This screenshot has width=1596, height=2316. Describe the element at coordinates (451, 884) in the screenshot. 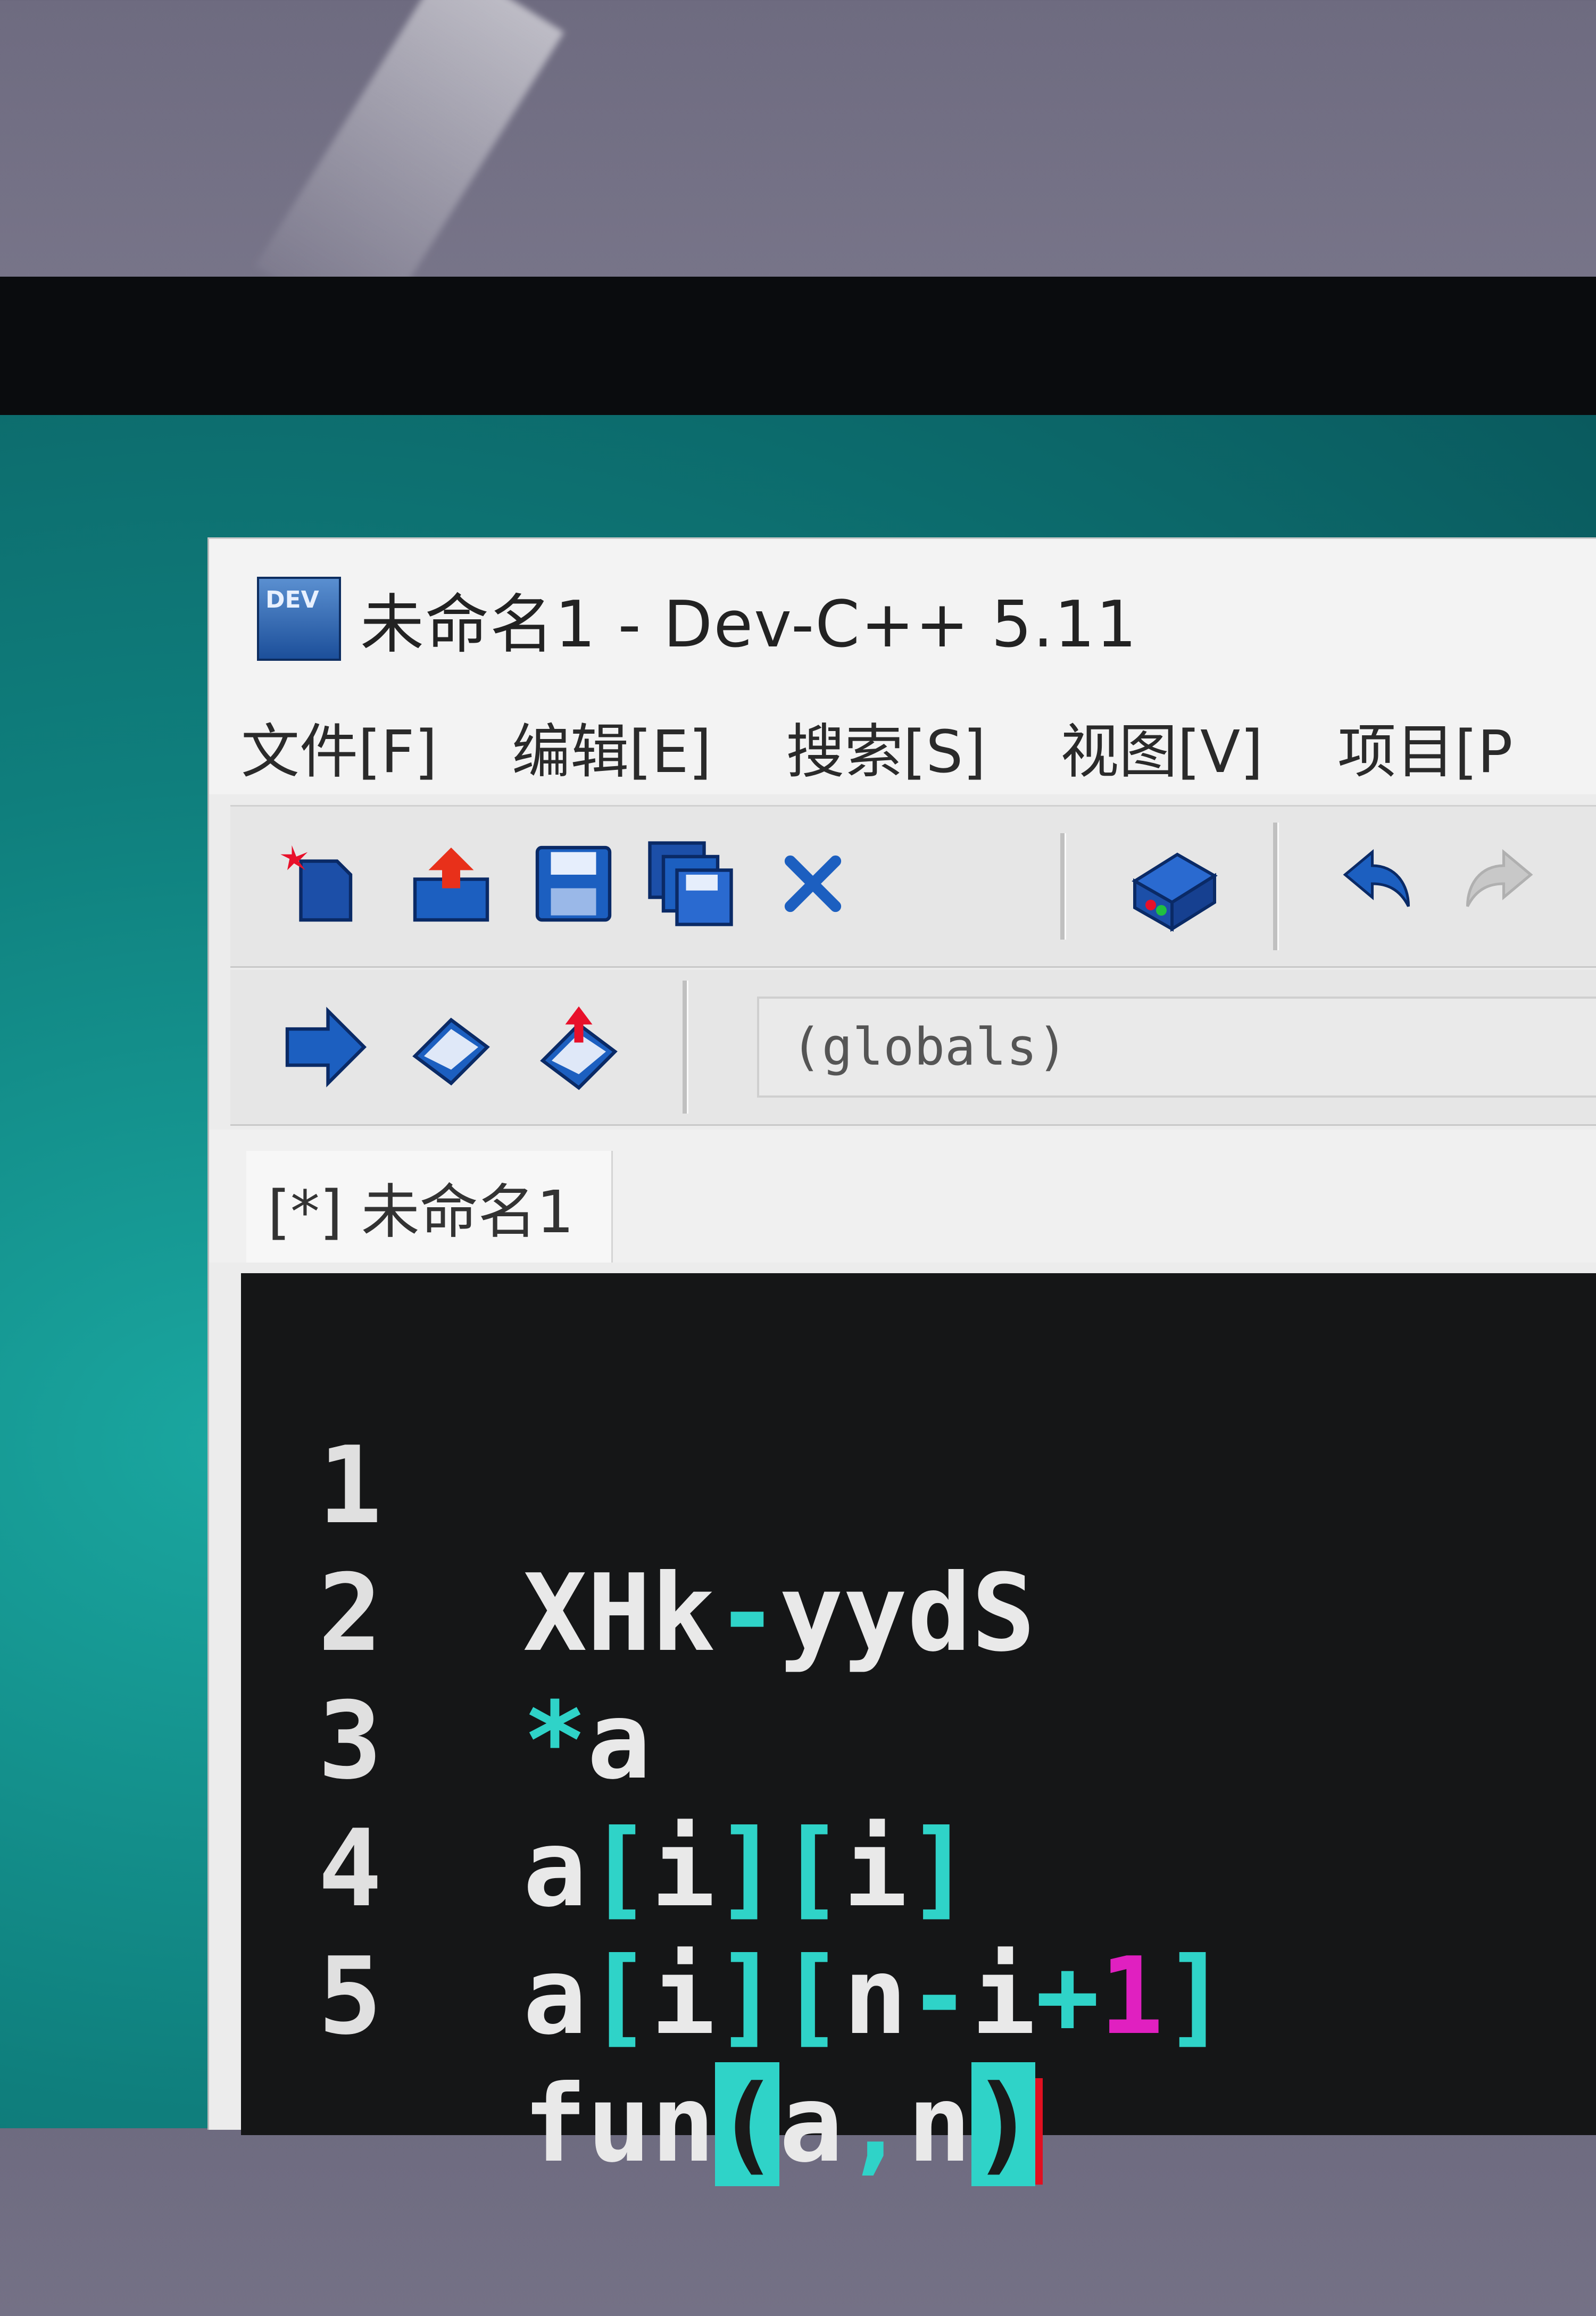

I see `open-file-icon` at that location.